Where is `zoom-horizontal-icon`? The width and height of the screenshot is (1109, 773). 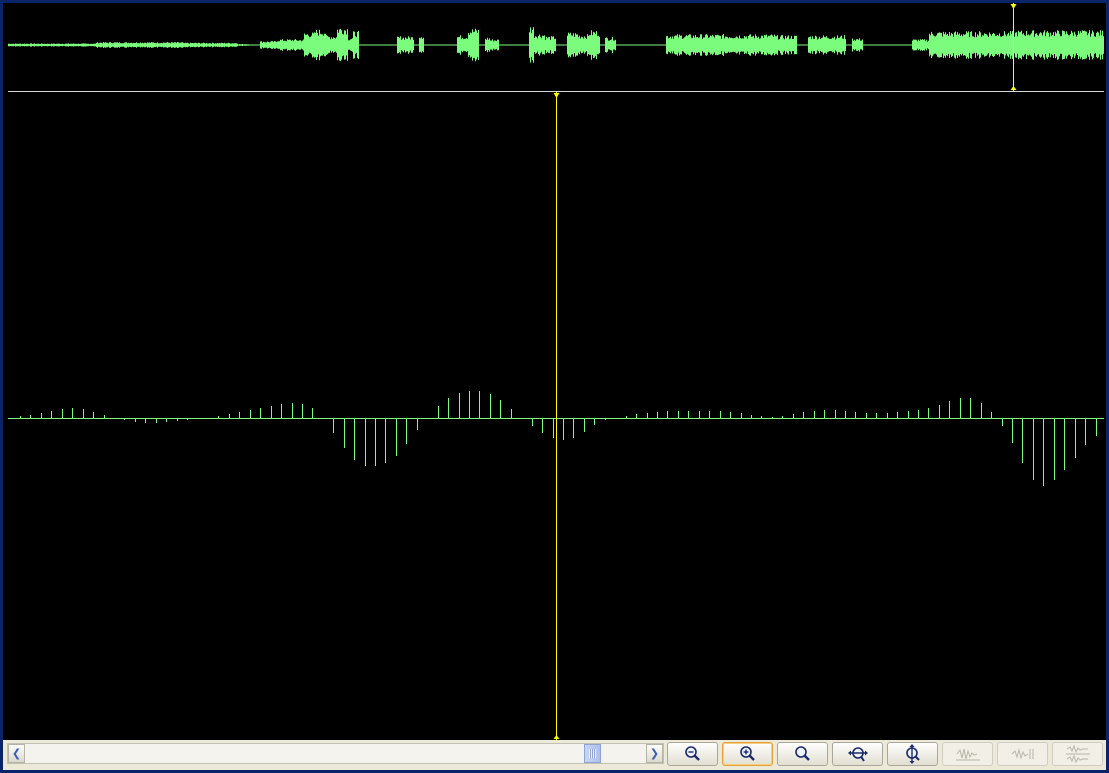 zoom-horizontal-icon is located at coordinates (857, 754).